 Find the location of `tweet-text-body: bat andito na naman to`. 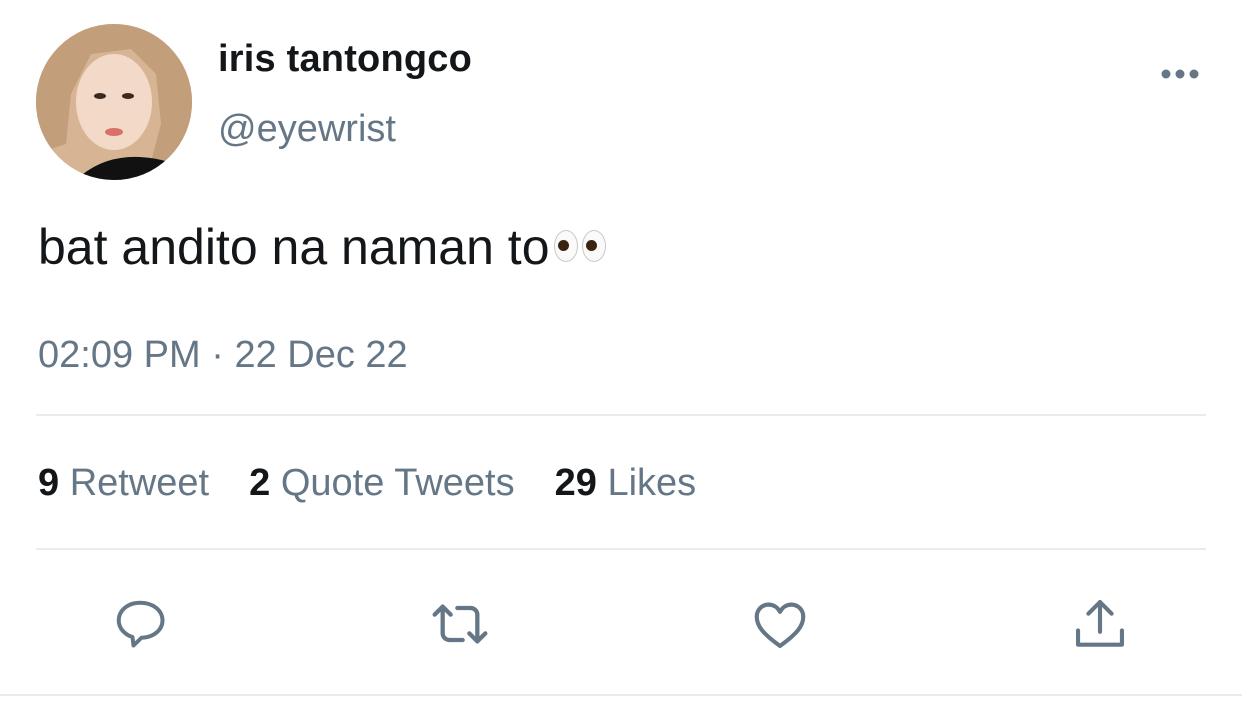

tweet-text-body: bat andito na naman to is located at coordinates (294, 247).